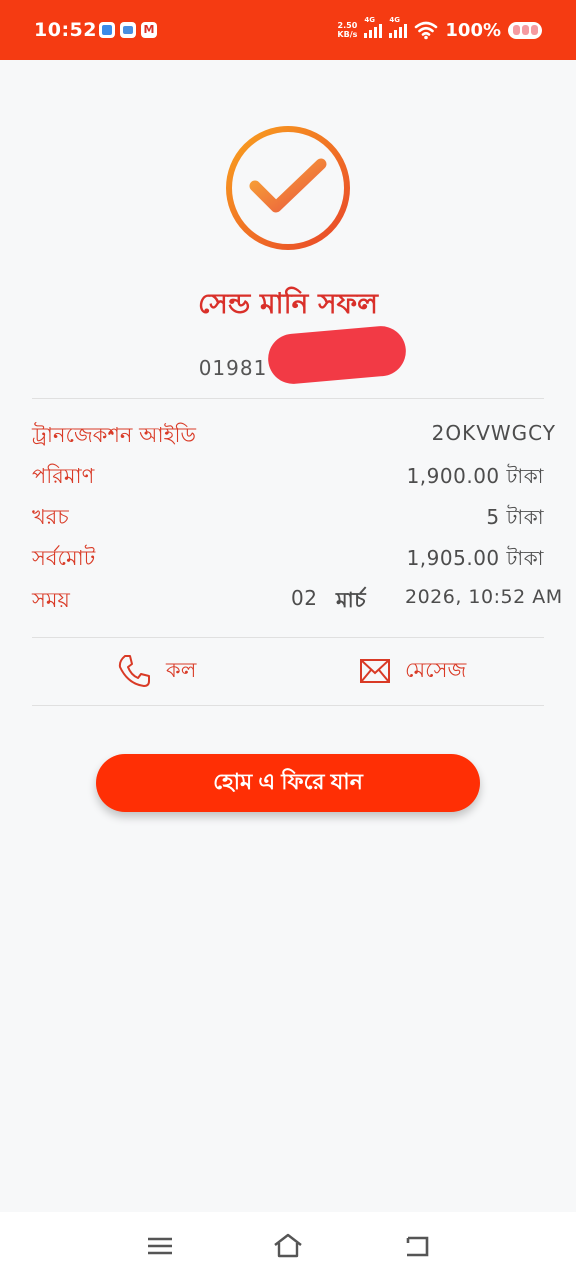 The width and height of the screenshot is (576, 1280). I want to click on wifi-icon, so click(426, 30).